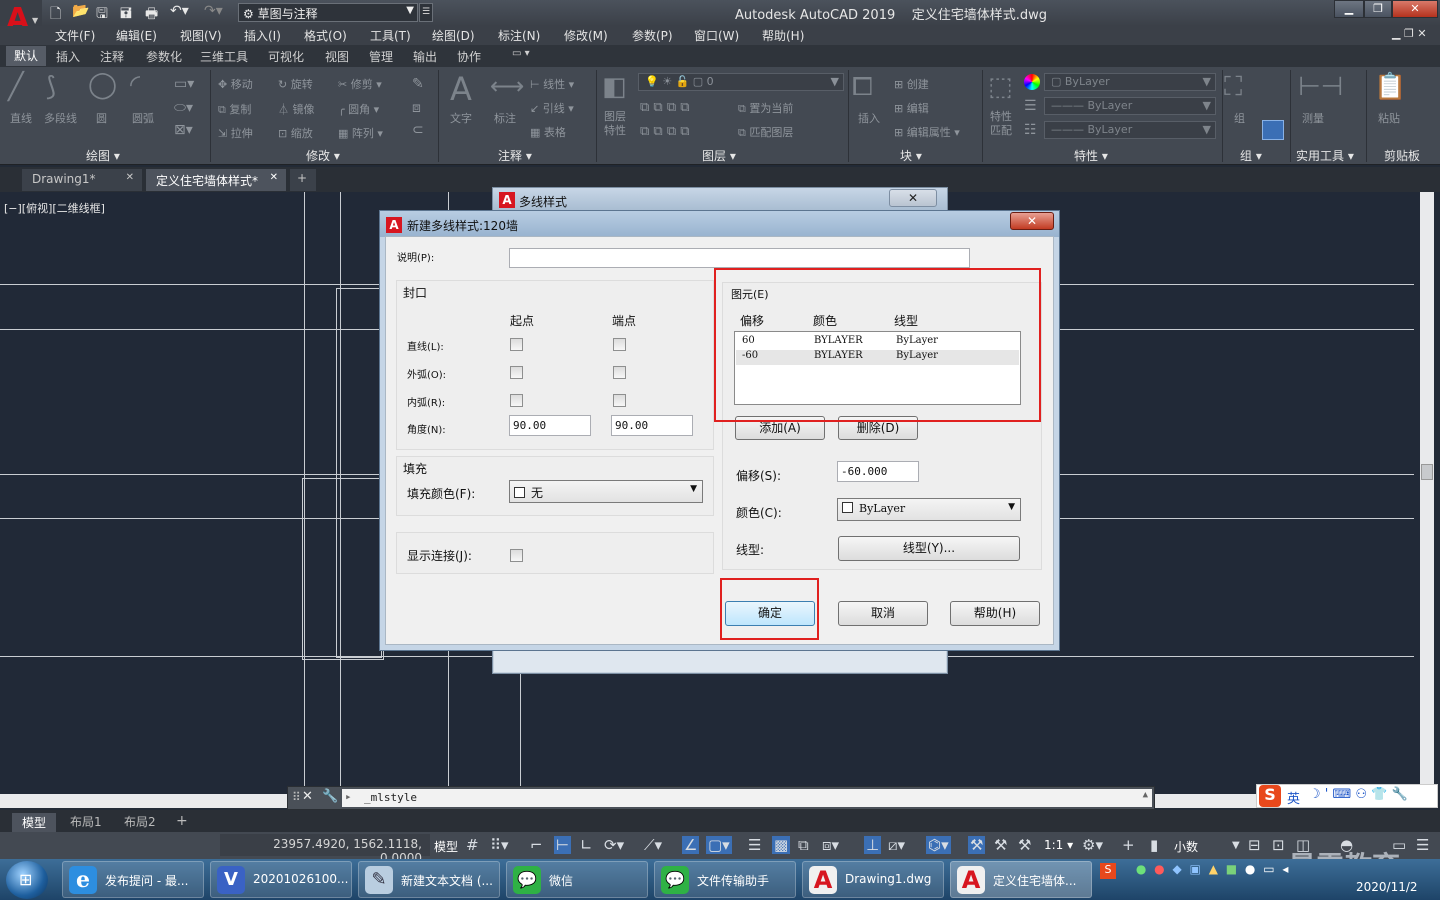  I want to click on group-icon: ⛶, so click(1233, 87).